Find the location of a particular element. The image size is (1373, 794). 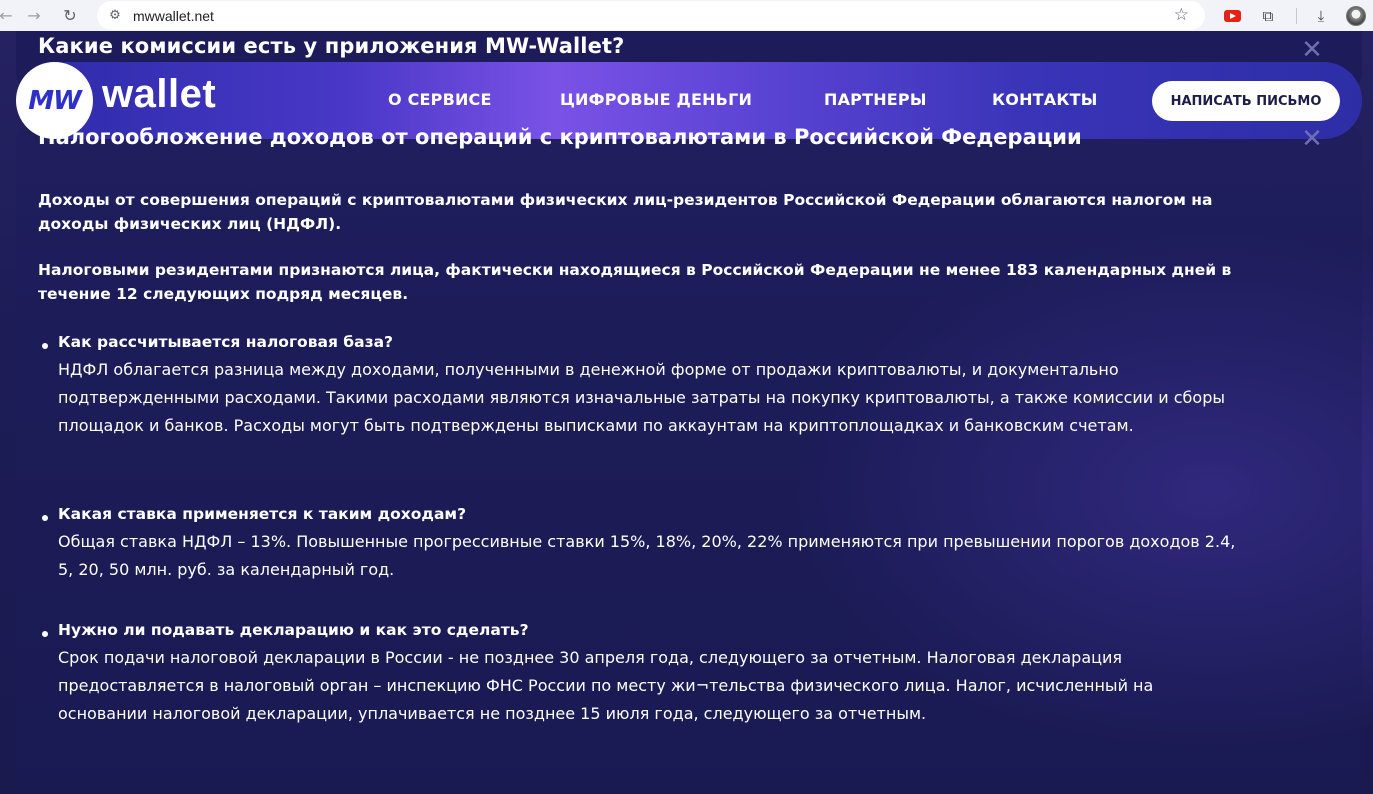

nav-link-partners: ПАРТНЕРЫ is located at coordinates (875, 99).